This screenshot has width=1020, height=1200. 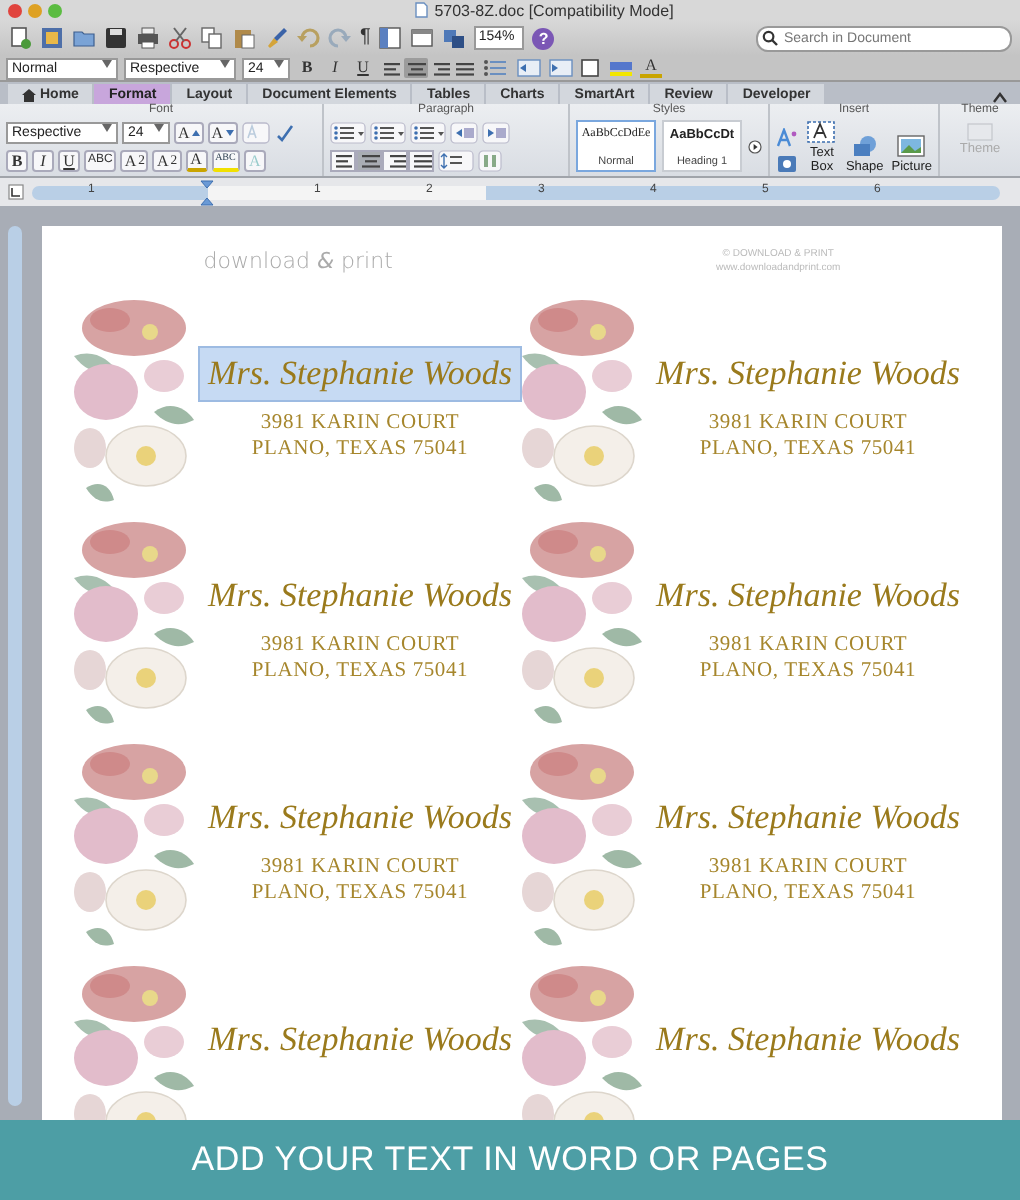 I want to click on numbered-list-icon, so click(x=388, y=132).